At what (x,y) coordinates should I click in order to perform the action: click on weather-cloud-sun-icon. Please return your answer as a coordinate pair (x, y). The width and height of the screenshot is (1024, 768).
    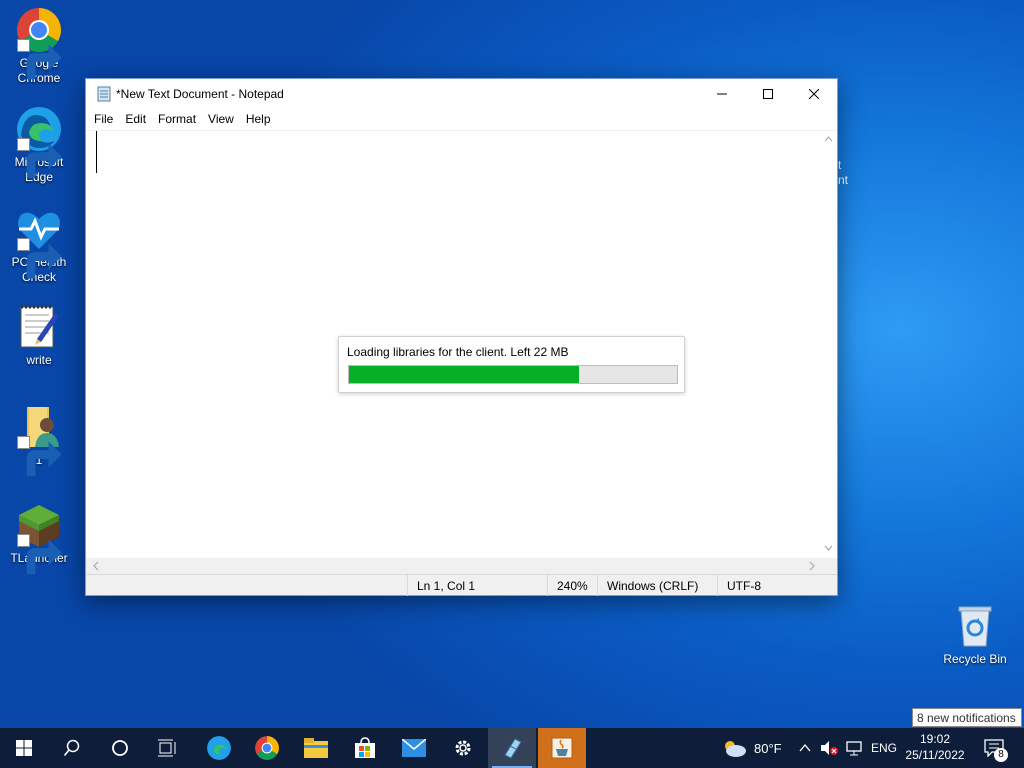
    Looking at the image, I should click on (734, 748).